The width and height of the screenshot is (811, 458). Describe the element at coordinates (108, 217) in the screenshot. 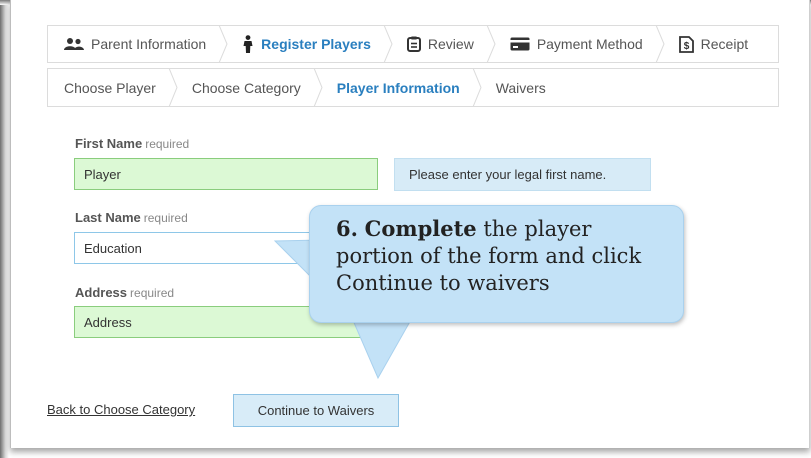

I see `last-name-label-text: Last Name` at that location.